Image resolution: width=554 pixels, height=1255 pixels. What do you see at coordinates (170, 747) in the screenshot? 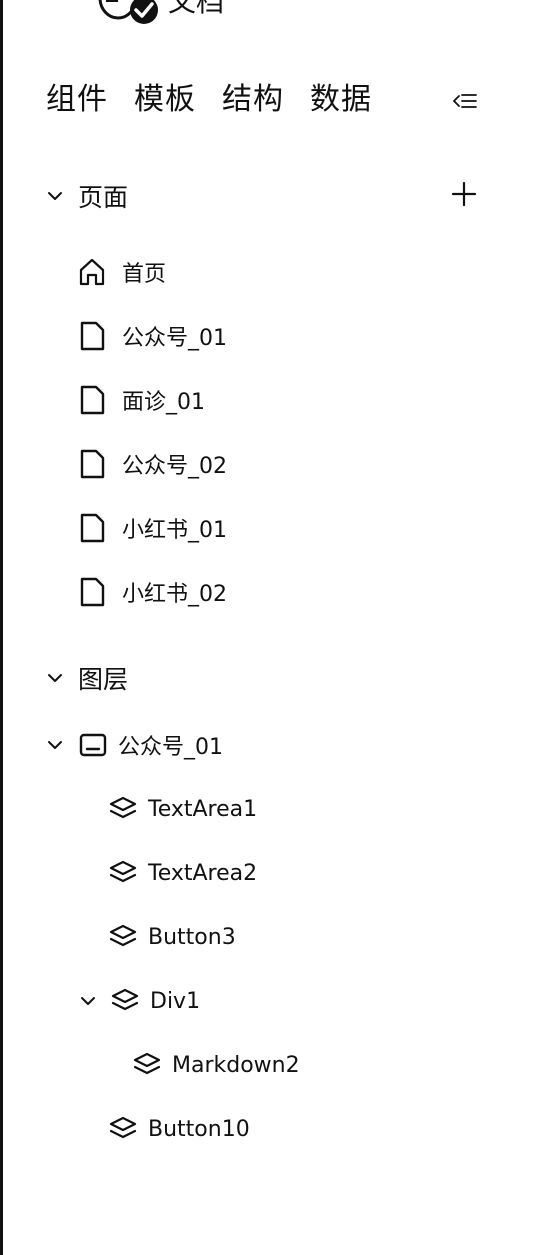
I see `layer-label: 公众号_01` at bounding box center [170, 747].